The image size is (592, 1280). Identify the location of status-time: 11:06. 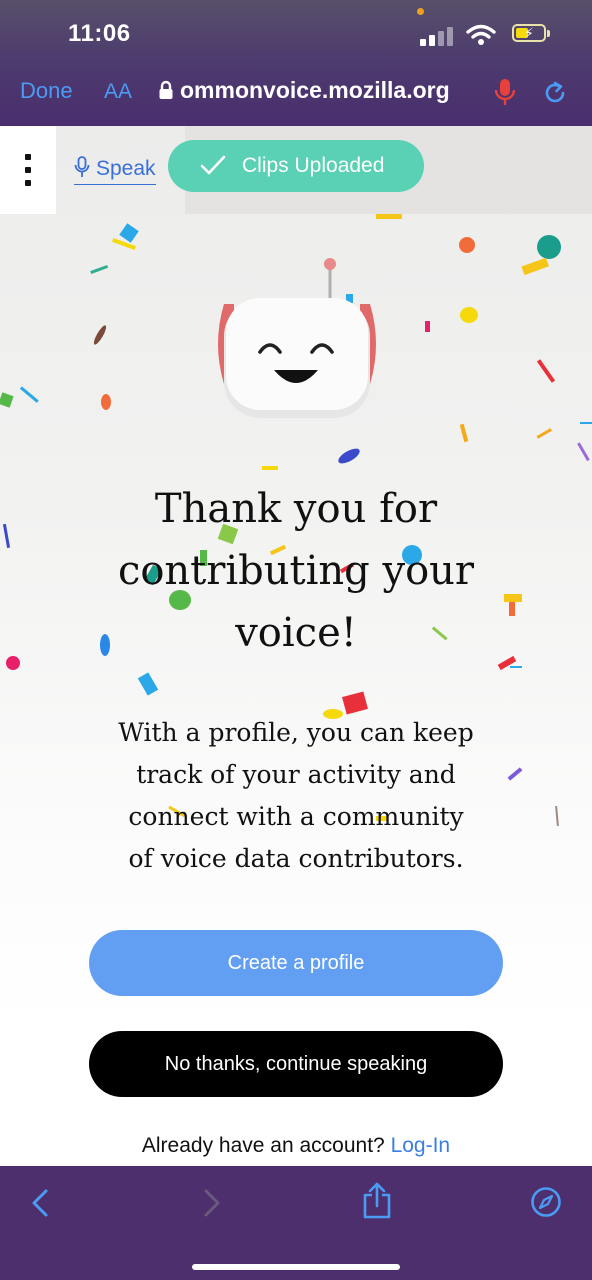
(99, 33).